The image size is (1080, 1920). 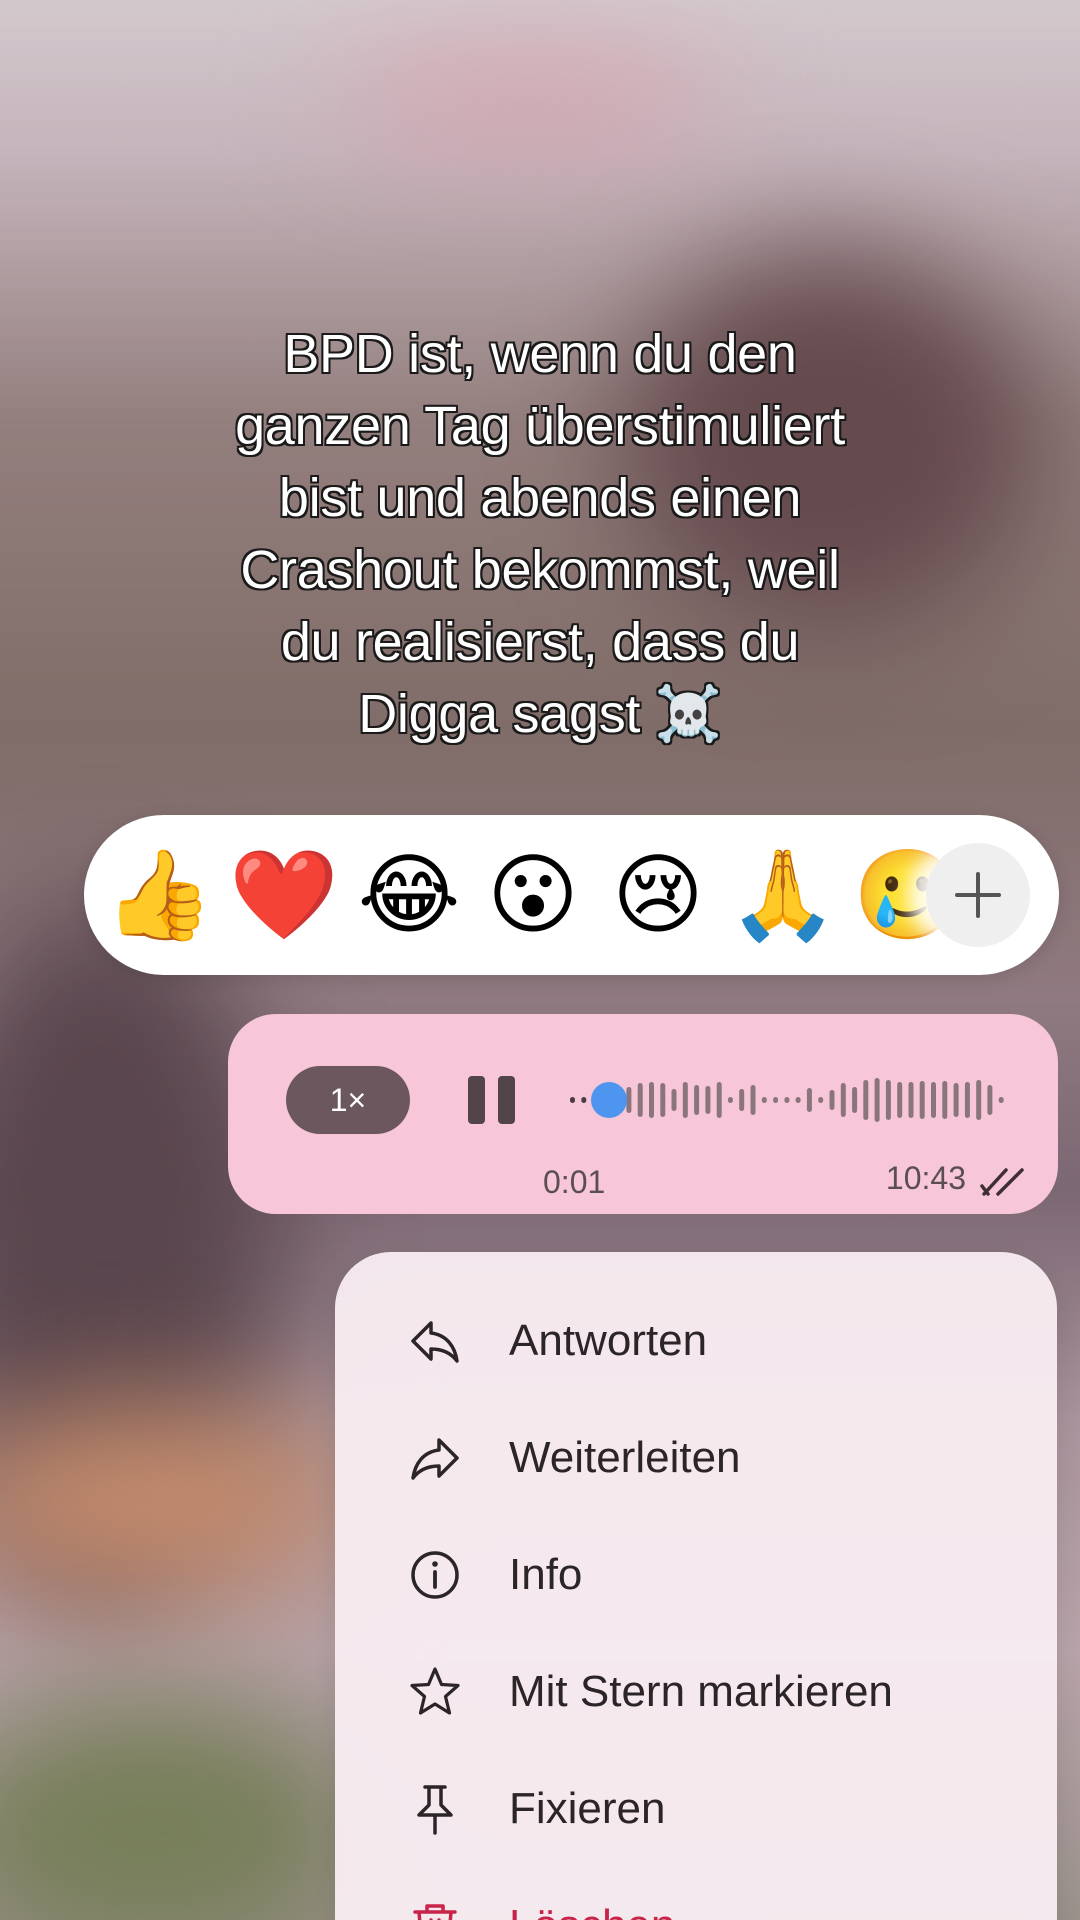 What do you see at coordinates (1002, 1182) in the screenshot?
I see `double-check-icon` at bounding box center [1002, 1182].